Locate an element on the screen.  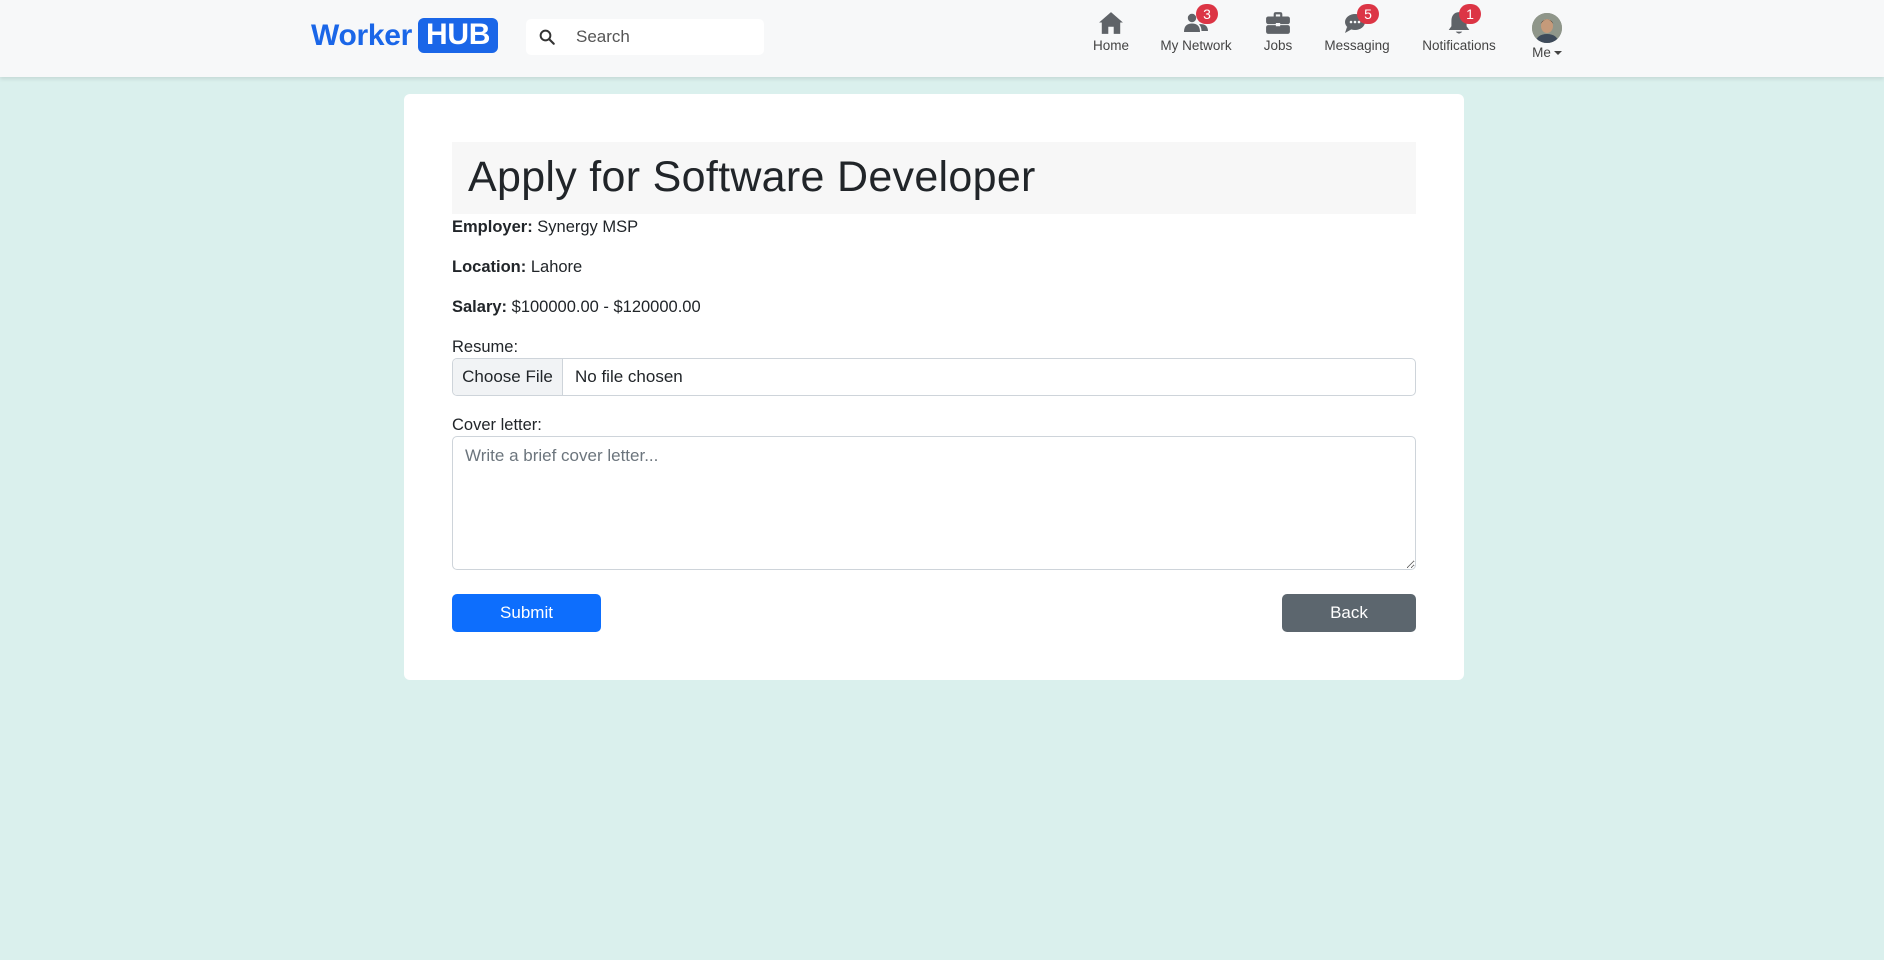
briefcase-icon is located at coordinates (1278, 23).